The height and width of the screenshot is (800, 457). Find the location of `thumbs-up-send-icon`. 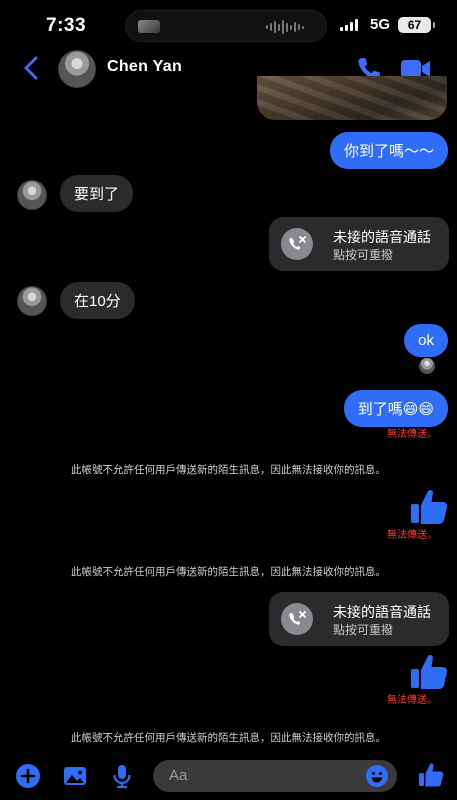

thumbs-up-send-icon is located at coordinates (431, 775).